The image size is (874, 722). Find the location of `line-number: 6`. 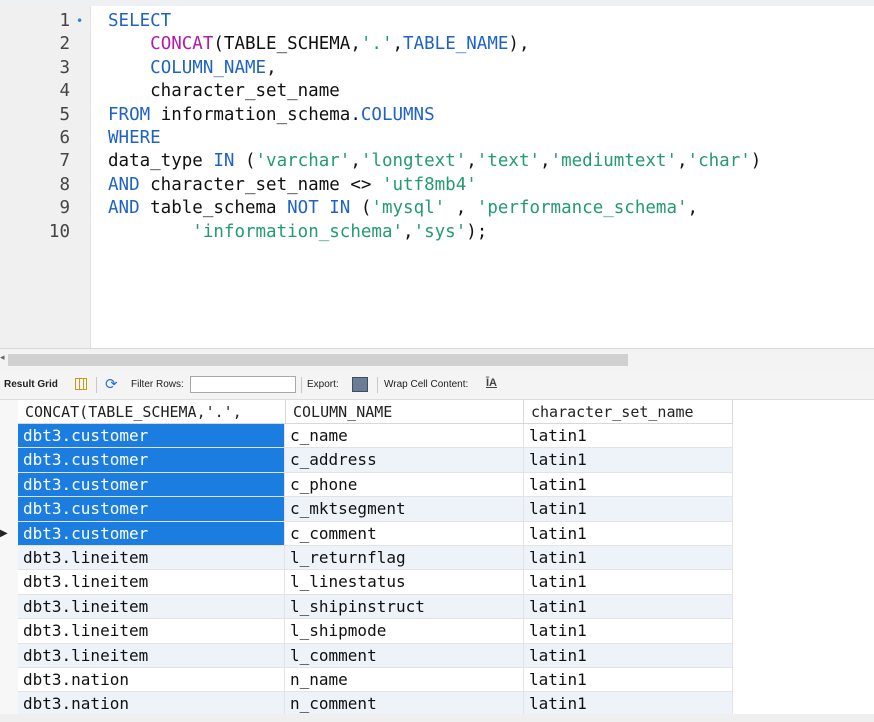

line-number: 6 is located at coordinates (64, 138).